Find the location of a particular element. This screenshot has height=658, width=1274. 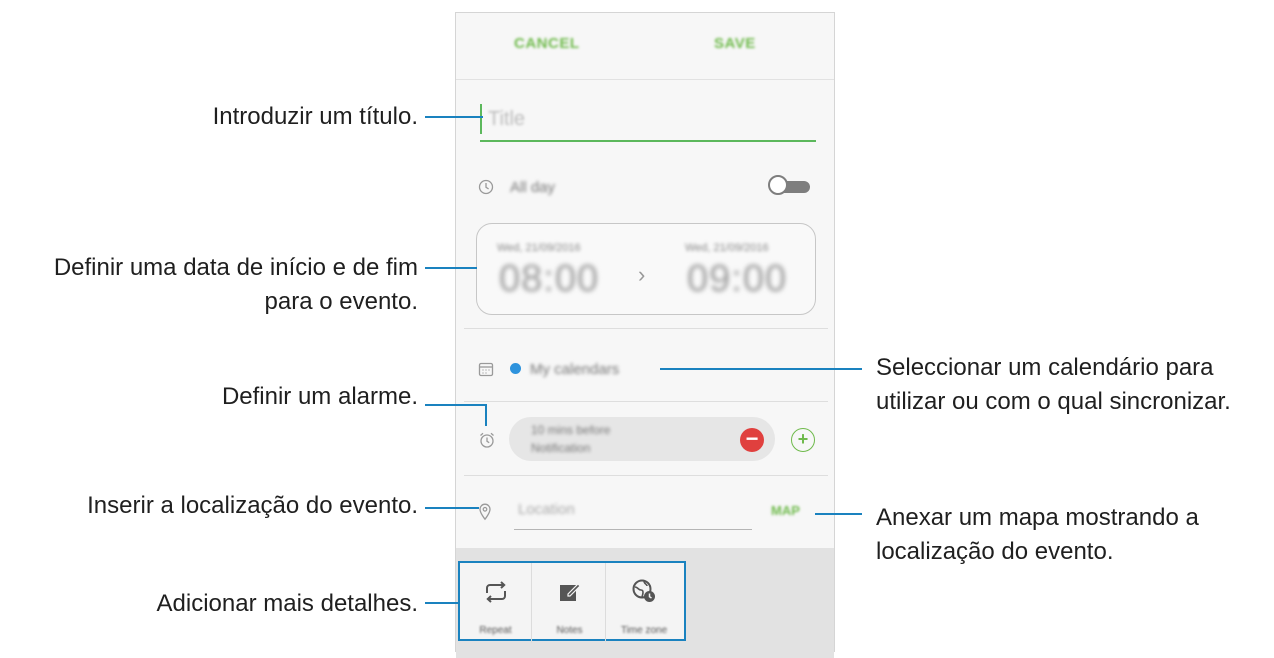

calendar-color-dot is located at coordinates (515, 368).